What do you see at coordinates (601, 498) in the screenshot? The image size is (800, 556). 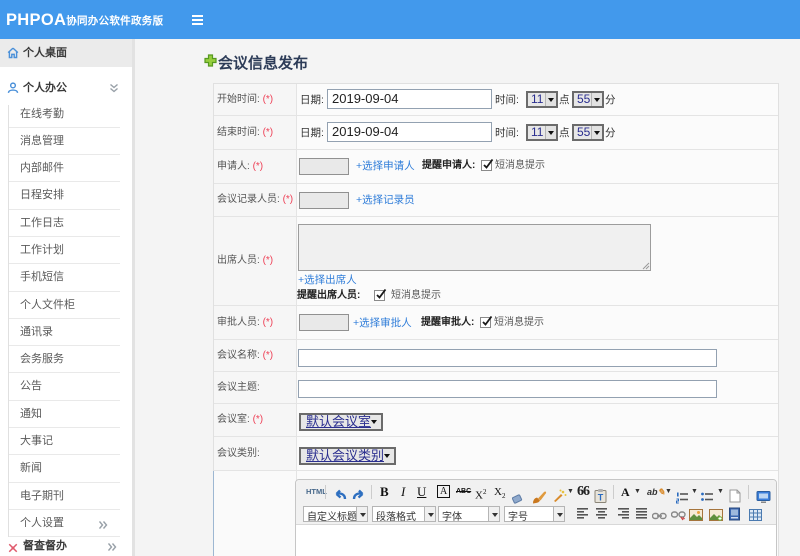 I see `svg-text: T` at bounding box center [601, 498].